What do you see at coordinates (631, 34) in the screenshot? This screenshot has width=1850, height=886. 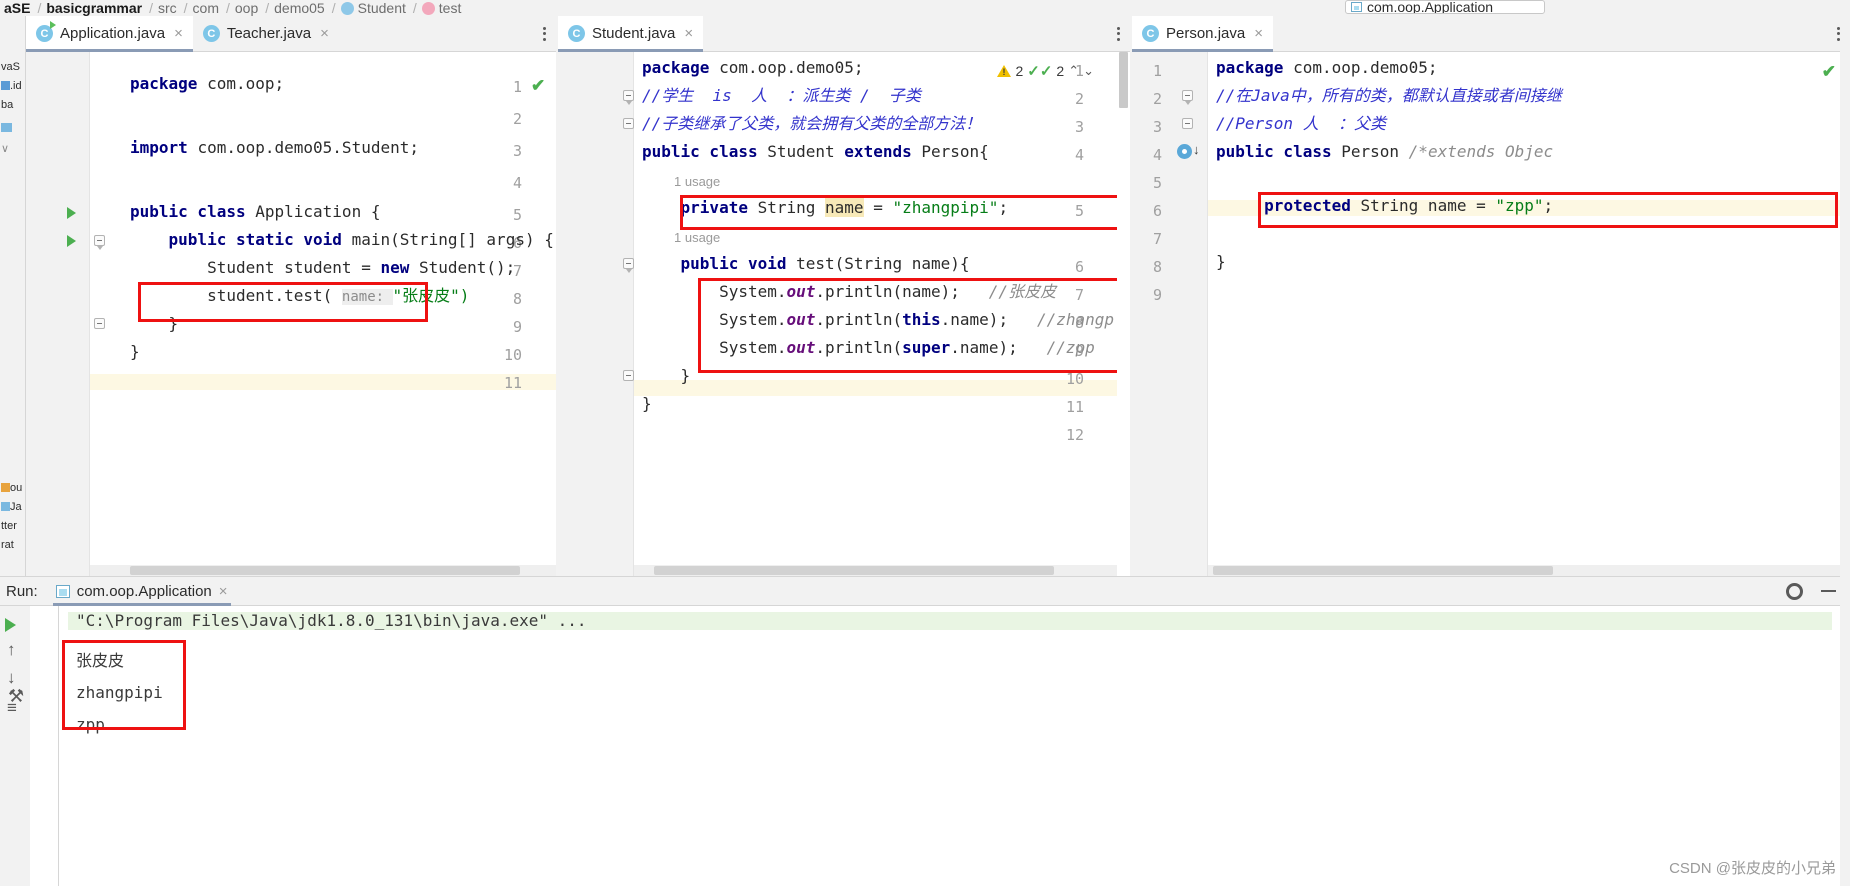 I see `tab-student-java: C Student.java ×` at bounding box center [631, 34].